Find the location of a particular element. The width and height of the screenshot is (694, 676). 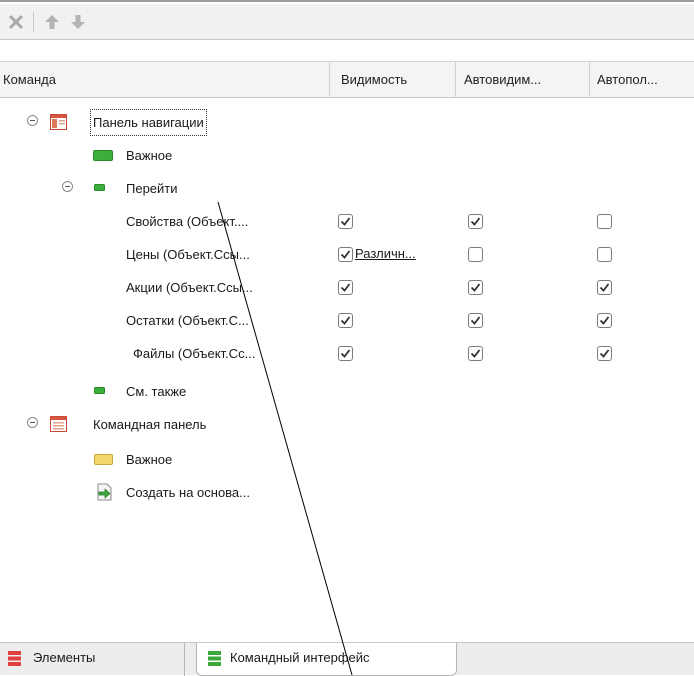

close-icon is located at coordinates (16, 22).